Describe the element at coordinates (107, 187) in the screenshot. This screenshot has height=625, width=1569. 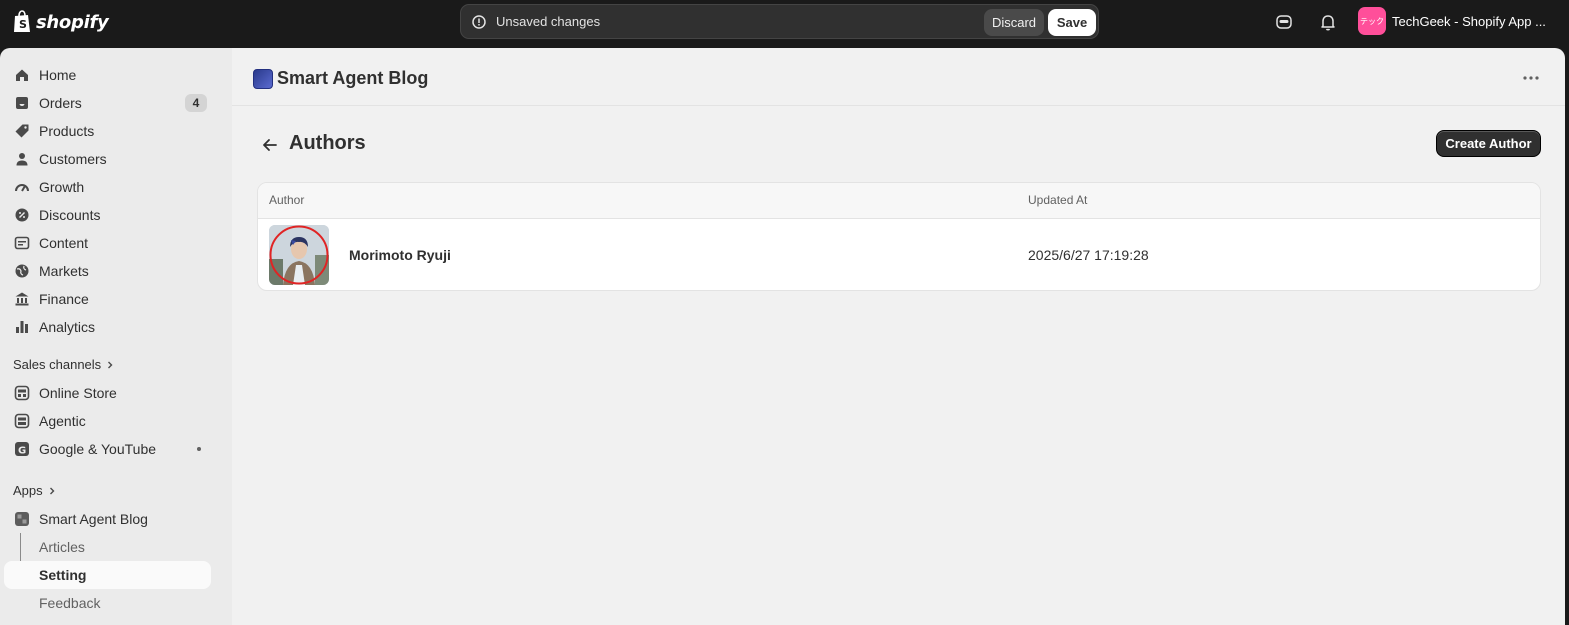
I see `sidebar-item-growth: Growth` at that location.